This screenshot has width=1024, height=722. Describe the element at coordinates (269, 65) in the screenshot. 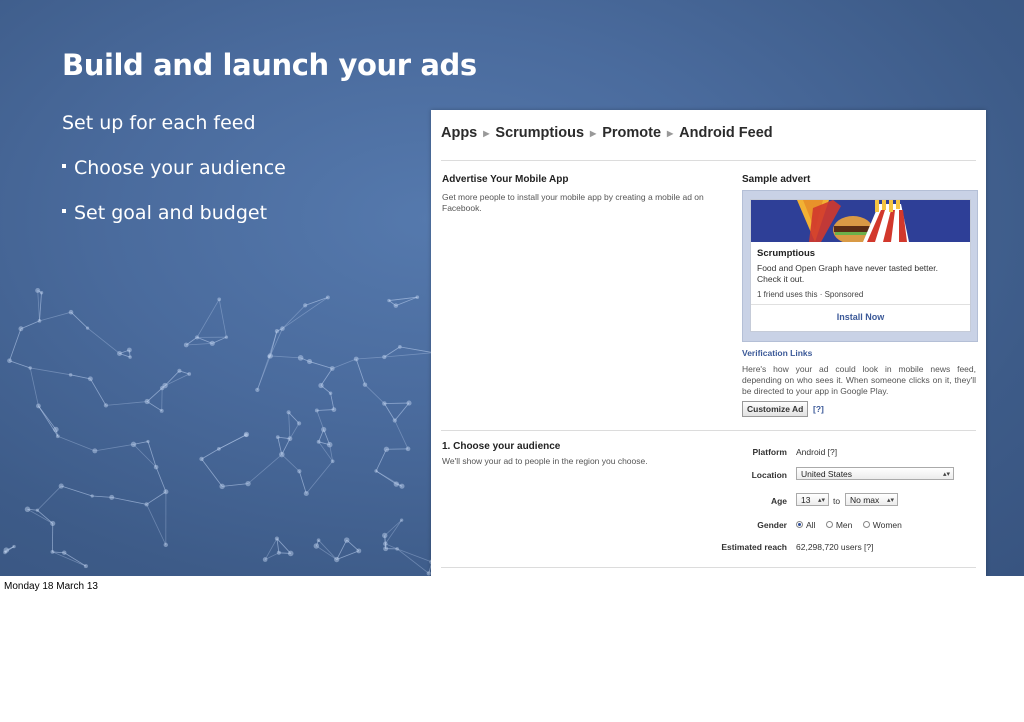

I see `slide-title: Build and launch your ads` at that location.